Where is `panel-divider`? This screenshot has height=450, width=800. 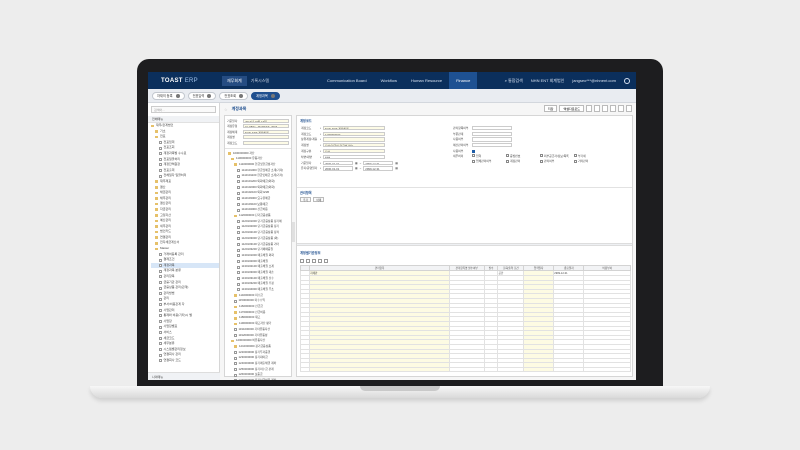
panel-divider is located at coordinates (464, 244).